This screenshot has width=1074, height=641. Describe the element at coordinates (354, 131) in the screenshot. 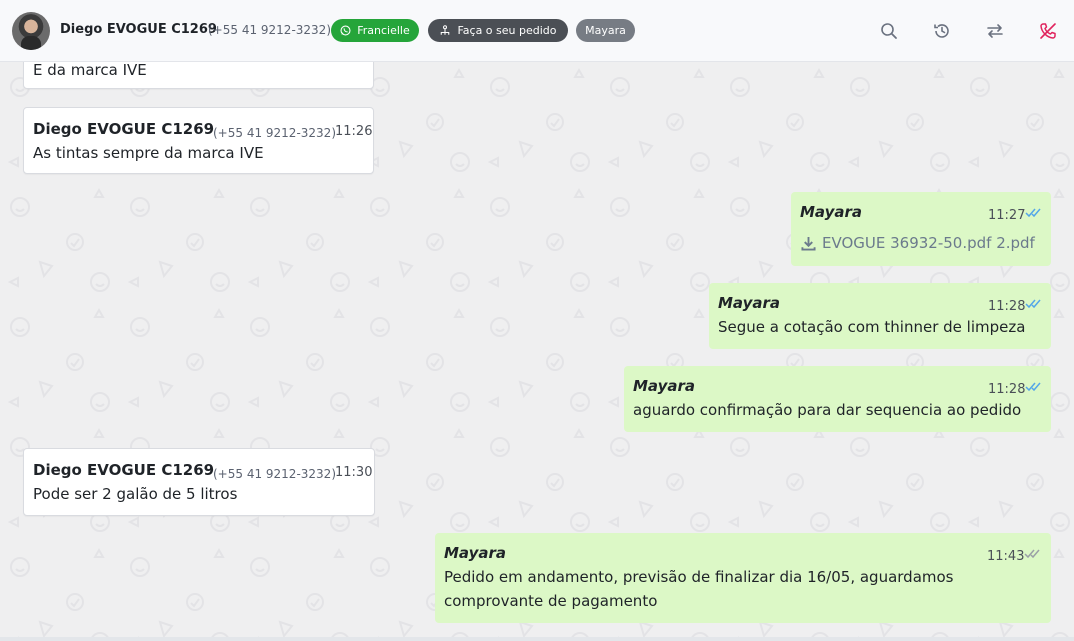

I see `message-time: 11:26` at that location.